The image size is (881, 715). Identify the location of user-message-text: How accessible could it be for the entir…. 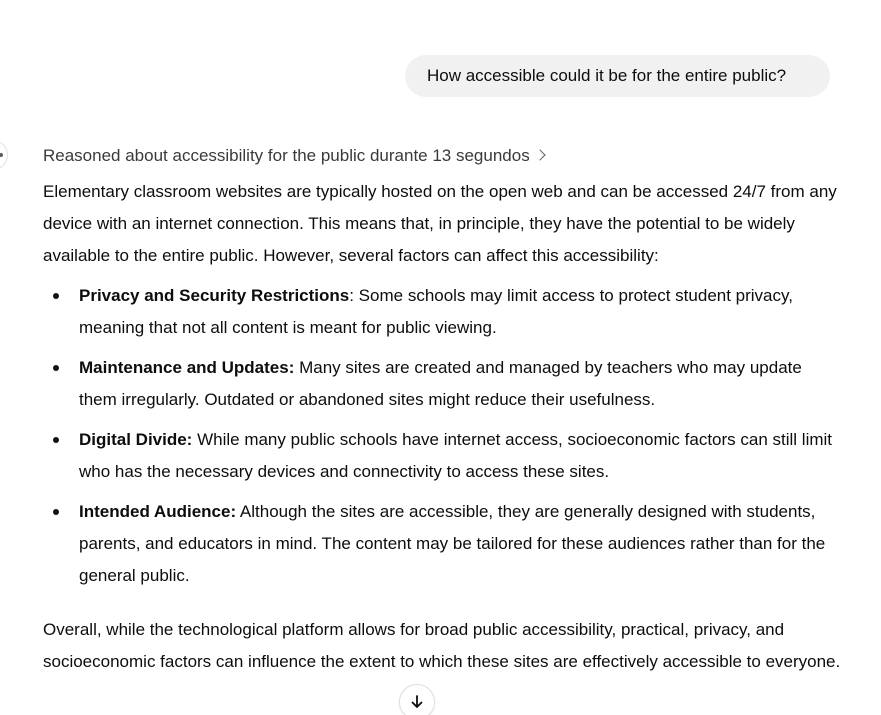
(607, 75).